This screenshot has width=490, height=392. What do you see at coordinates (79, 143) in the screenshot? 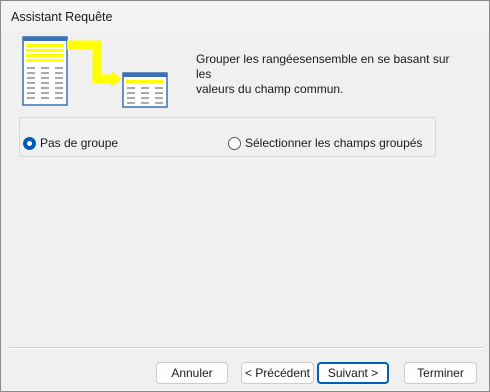
I see `no-group-label: Pas de groupe` at bounding box center [79, 143].